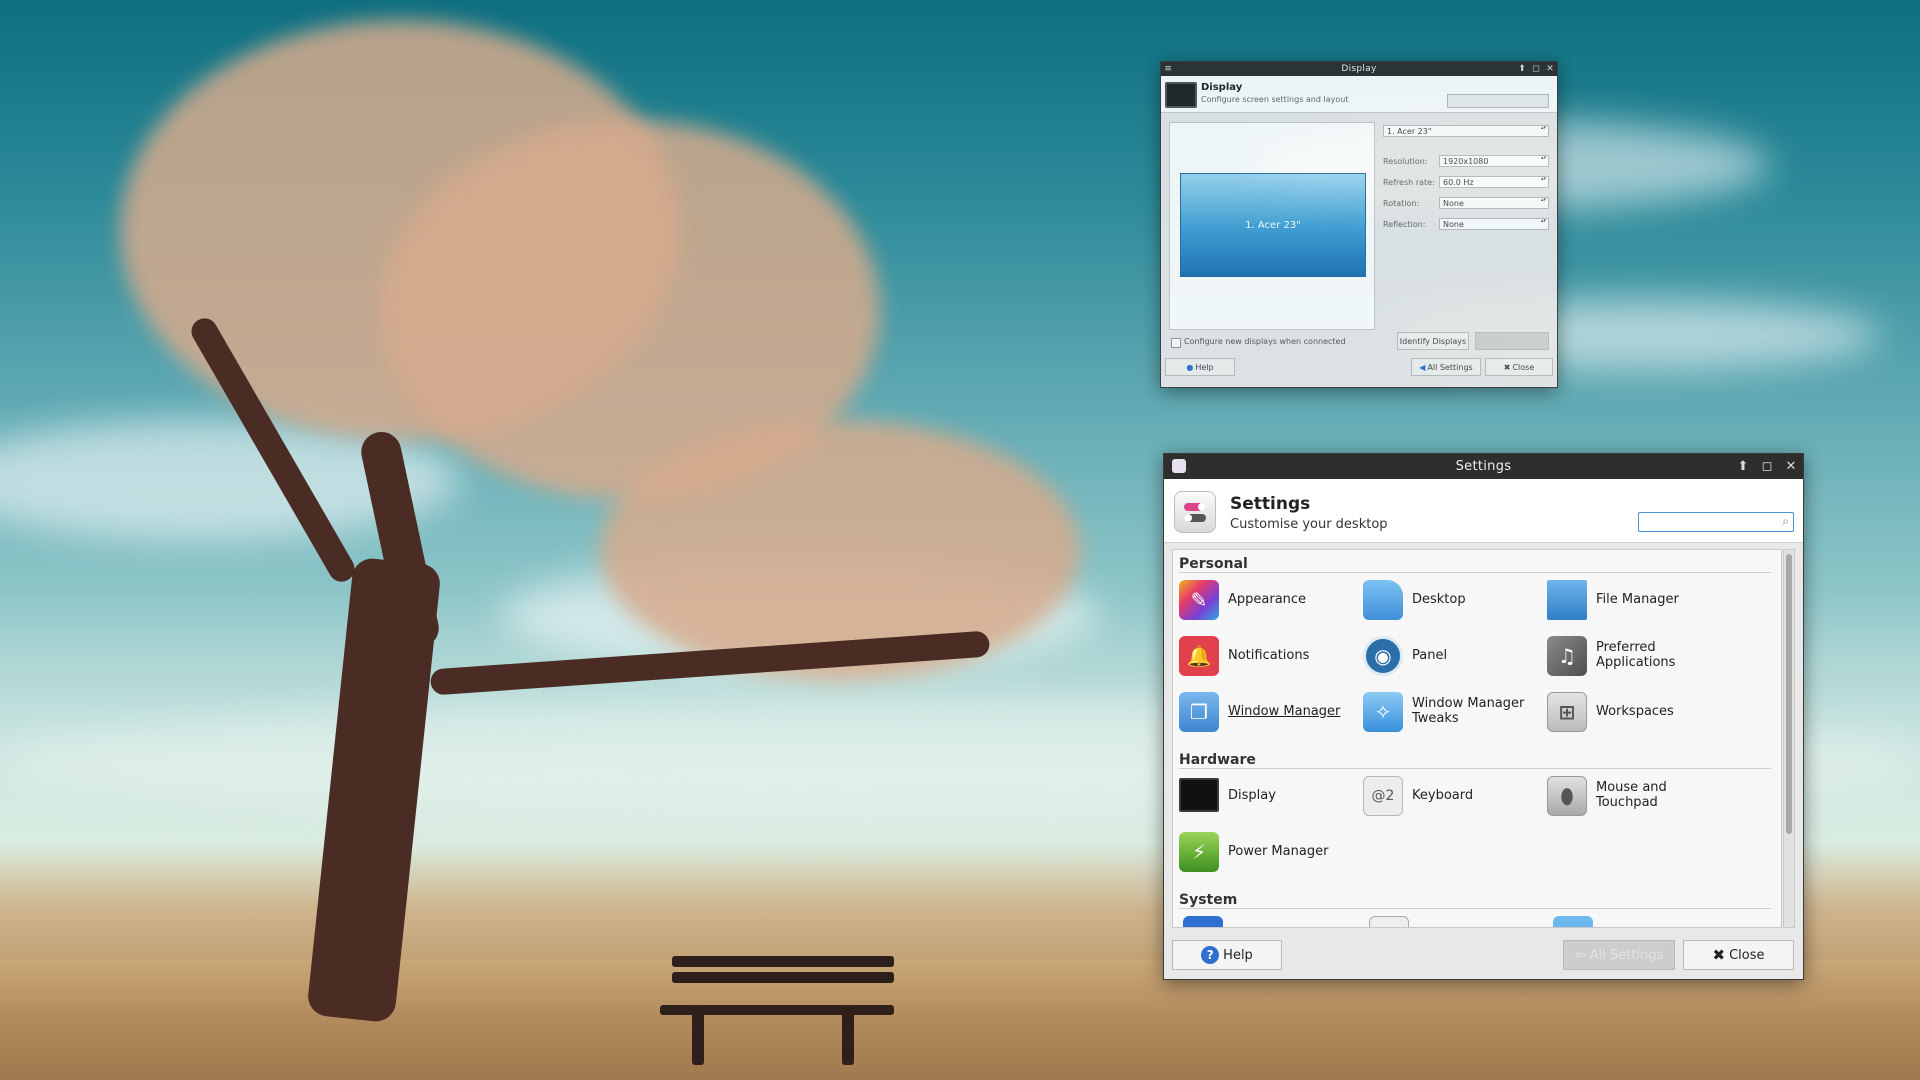 The width and height of the screenshot is (1920, 1080). I want to click on display-help-label: Help, so click(1204, 367).